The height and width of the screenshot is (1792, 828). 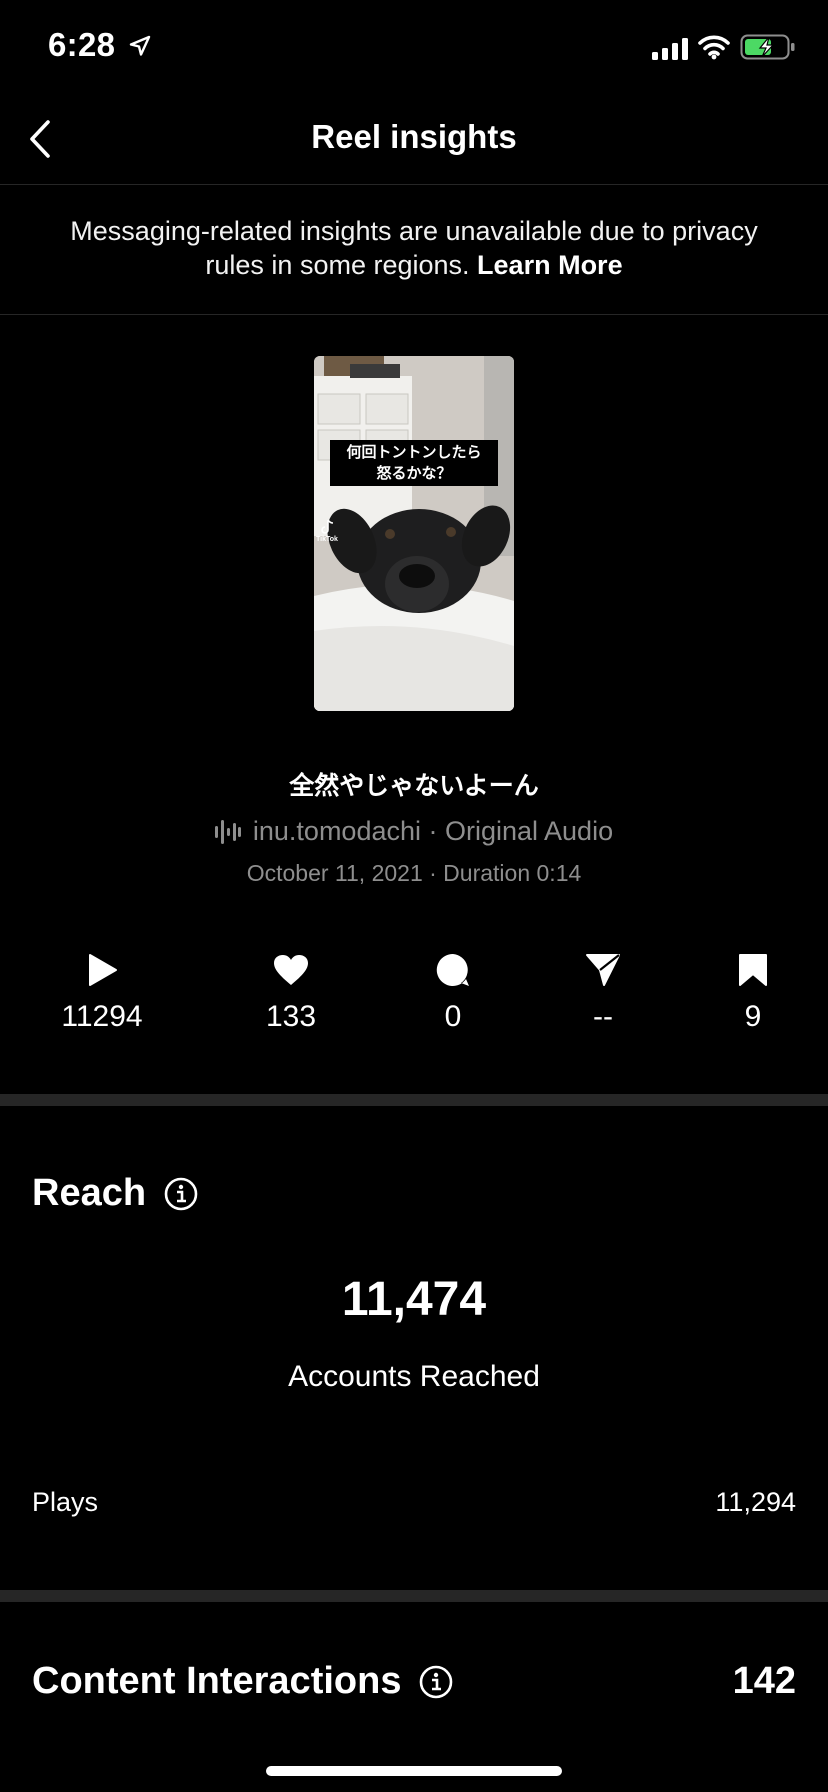 What do you see at coordinates (453, 1016) in the screenshot?
I see `stat-value: 0` at bounding box center [453, 1016].